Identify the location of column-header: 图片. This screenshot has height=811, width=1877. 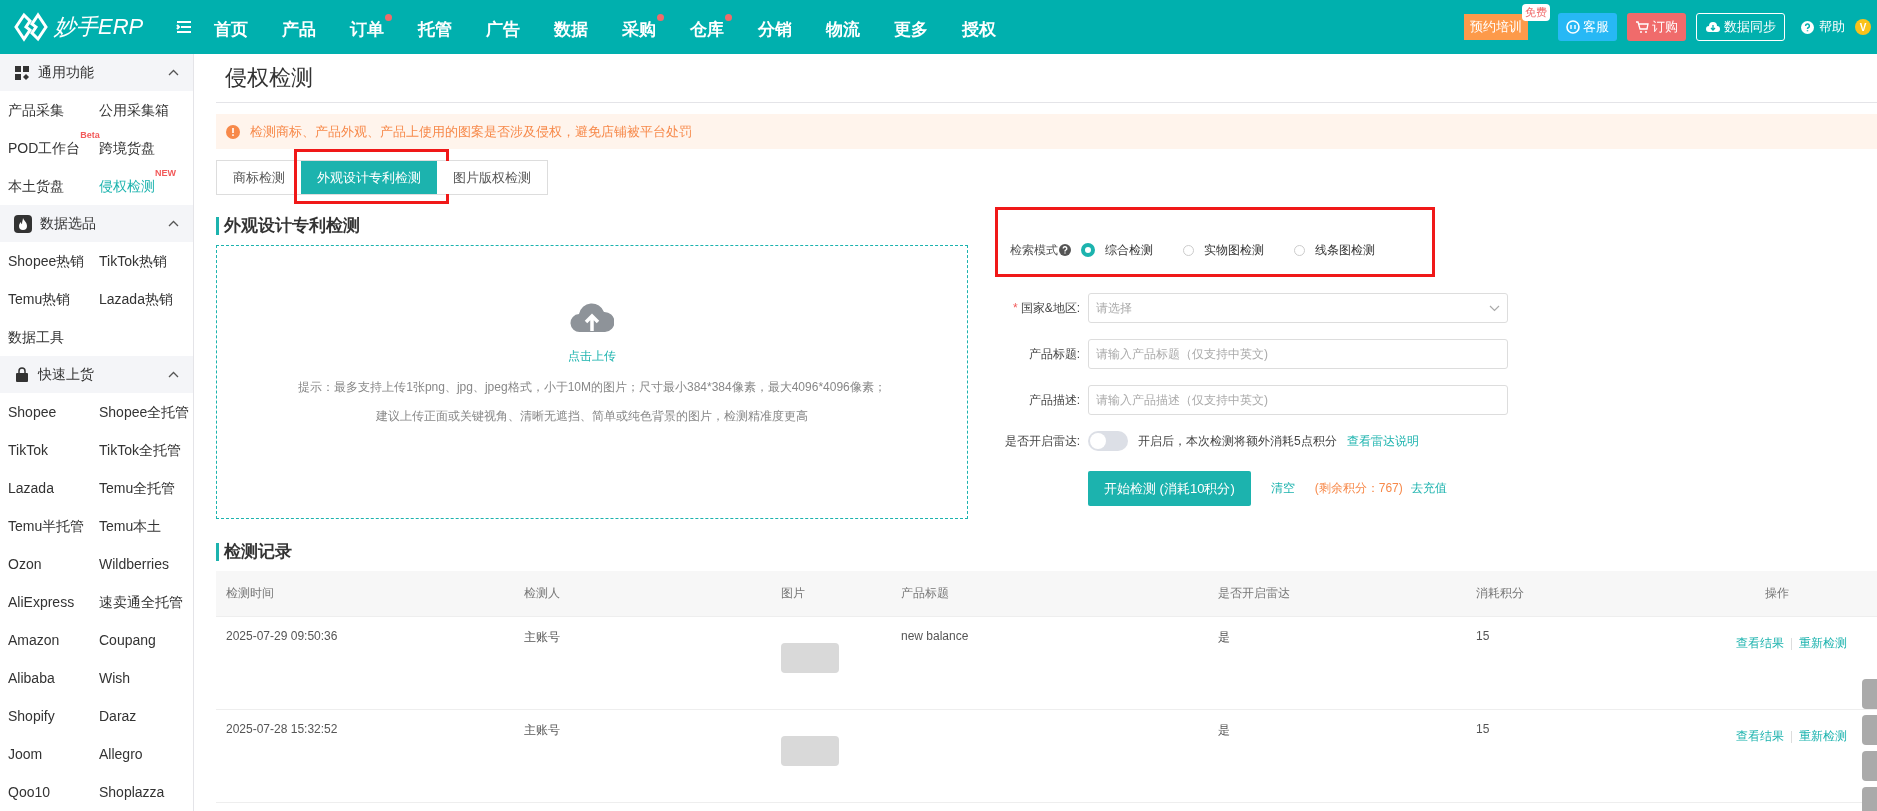
(793, 593).